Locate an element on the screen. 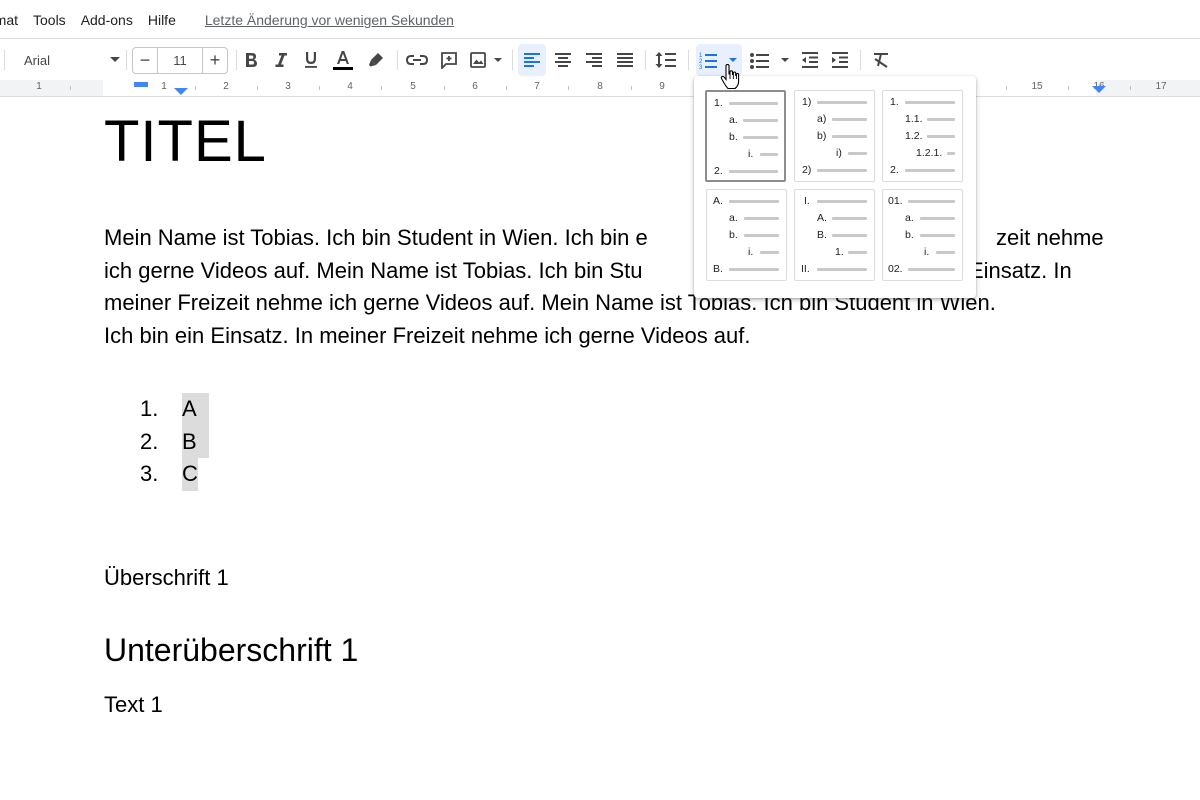 Image resolution: width=1200 pixels, height=800 pixels. justify-button is located at coordinates (625, 60).